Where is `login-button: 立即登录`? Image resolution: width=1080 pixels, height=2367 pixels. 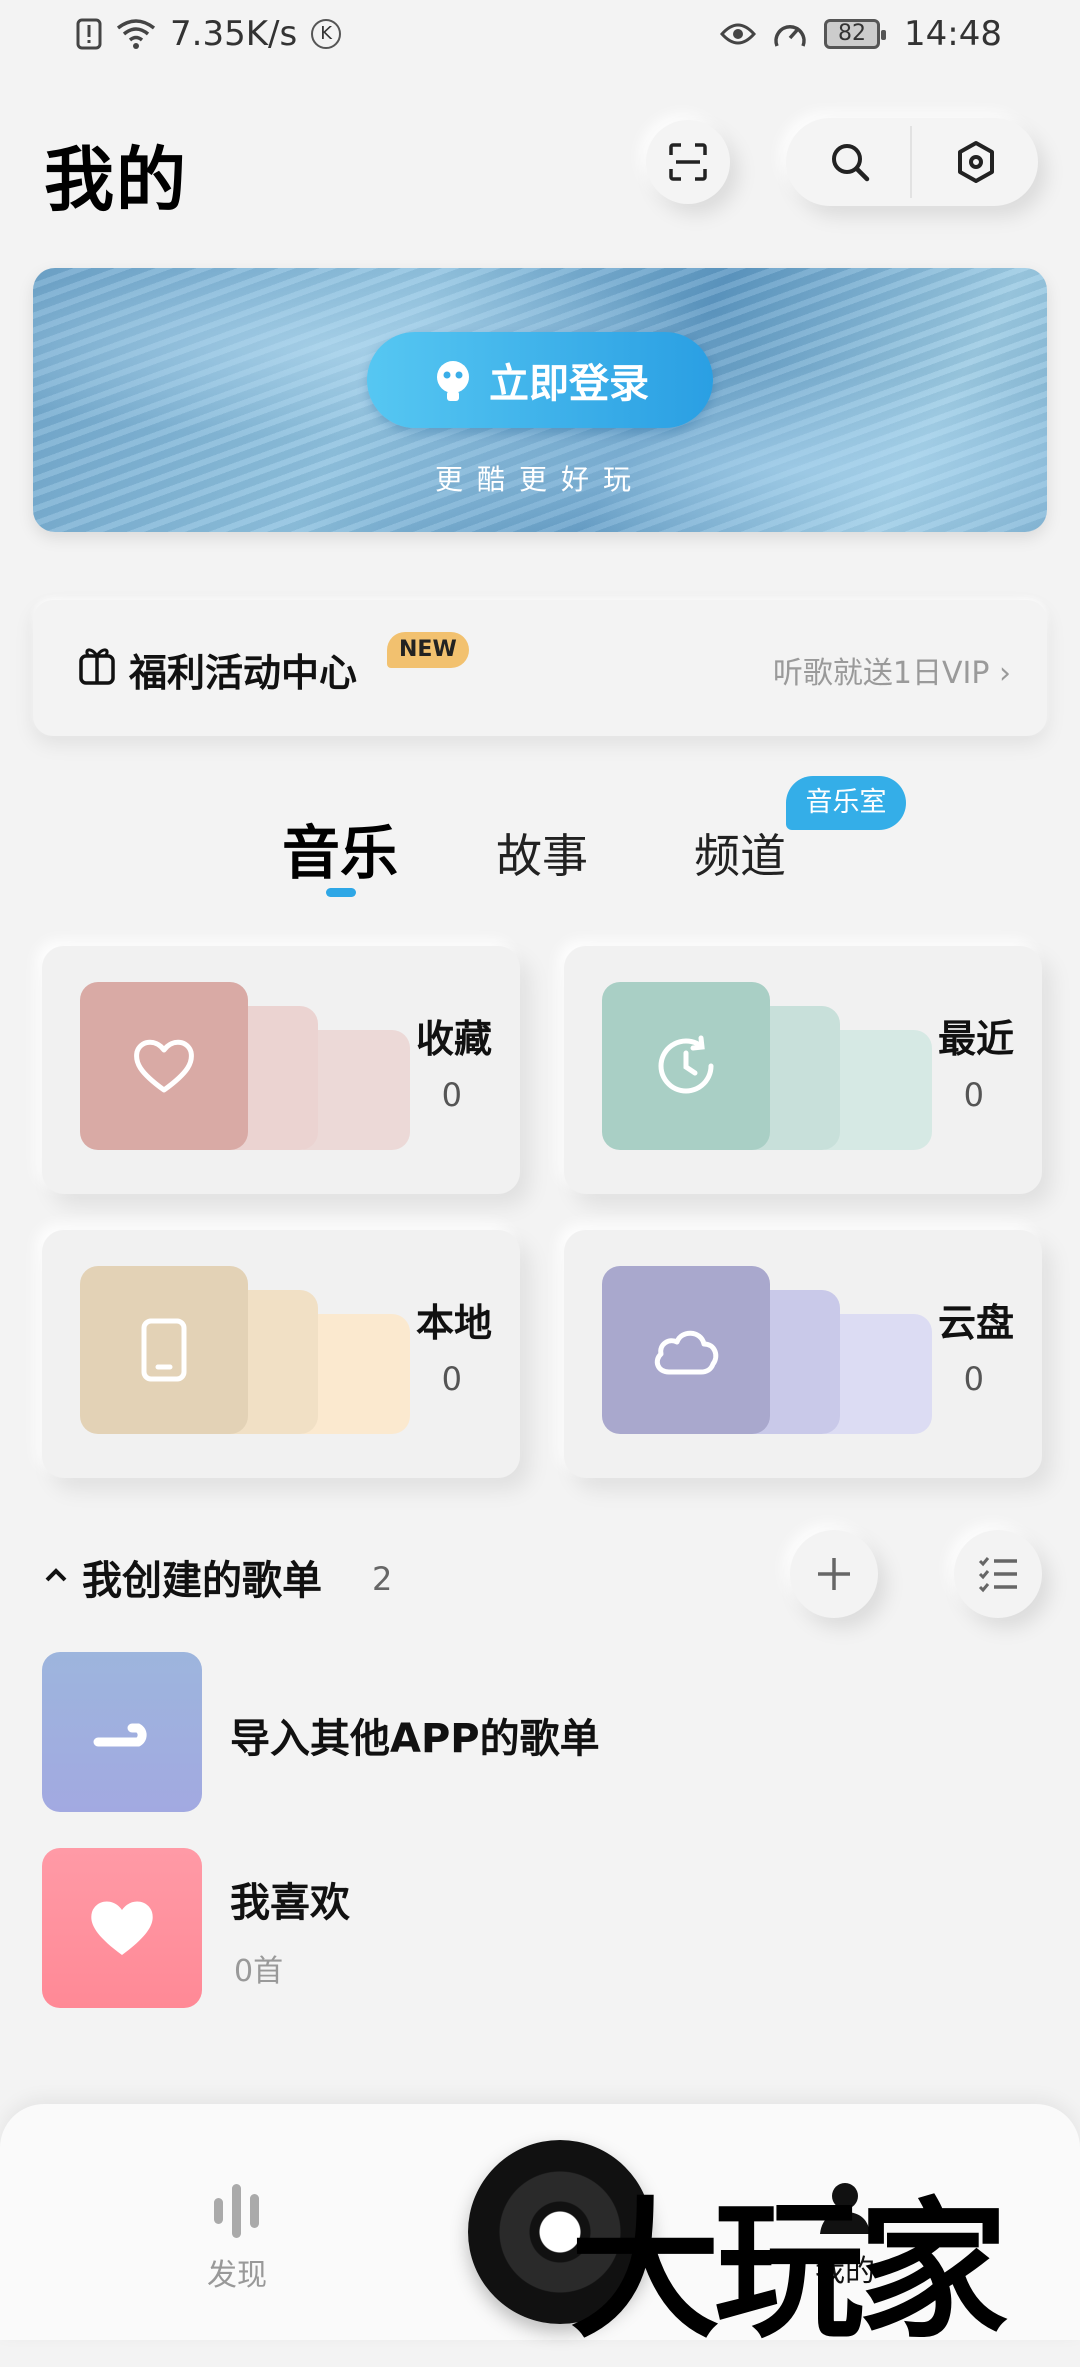 login-button: 立即登录 is located at coordinates (540, 380).